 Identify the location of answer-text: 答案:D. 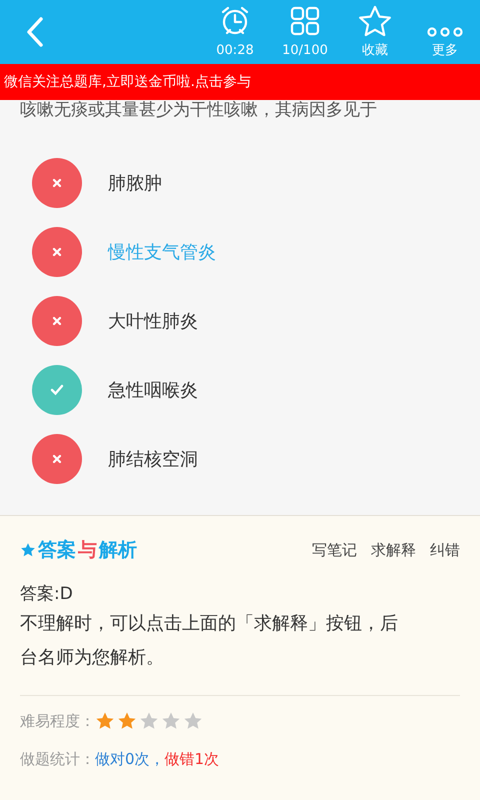
(47, 594).